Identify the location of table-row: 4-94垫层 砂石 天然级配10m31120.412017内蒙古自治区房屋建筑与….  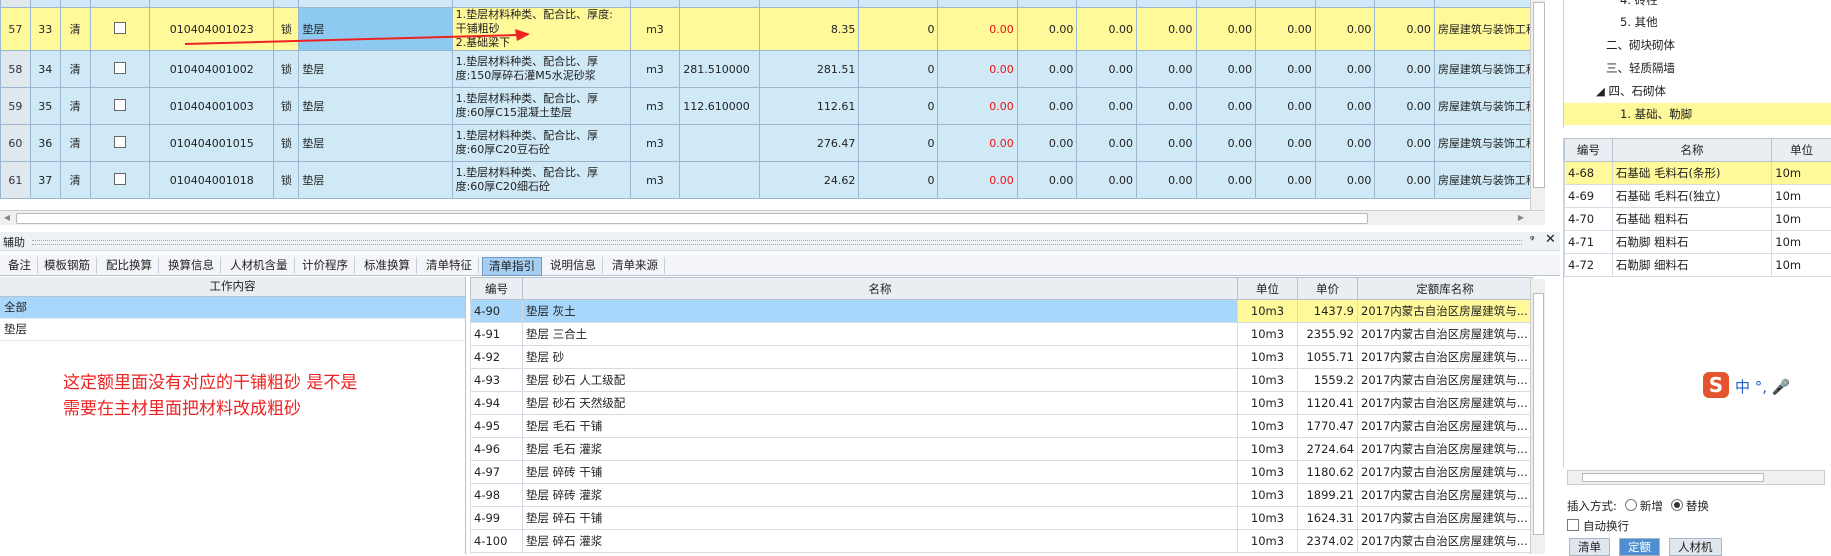
(1002, 403).